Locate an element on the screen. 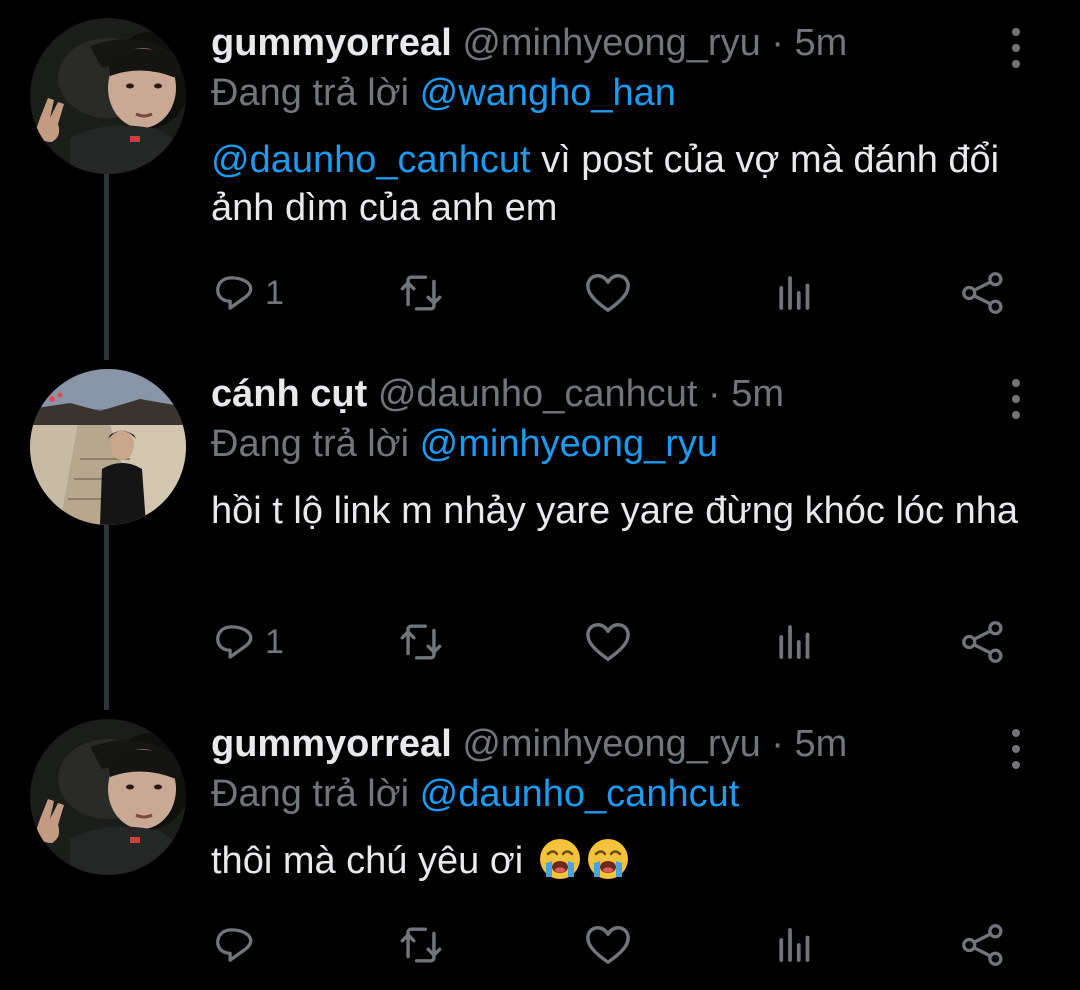 This screenshot has width=1080, height=990. replying-to: Đang trả lời @minhyeong_ryu is located at coordinates (464, 444).